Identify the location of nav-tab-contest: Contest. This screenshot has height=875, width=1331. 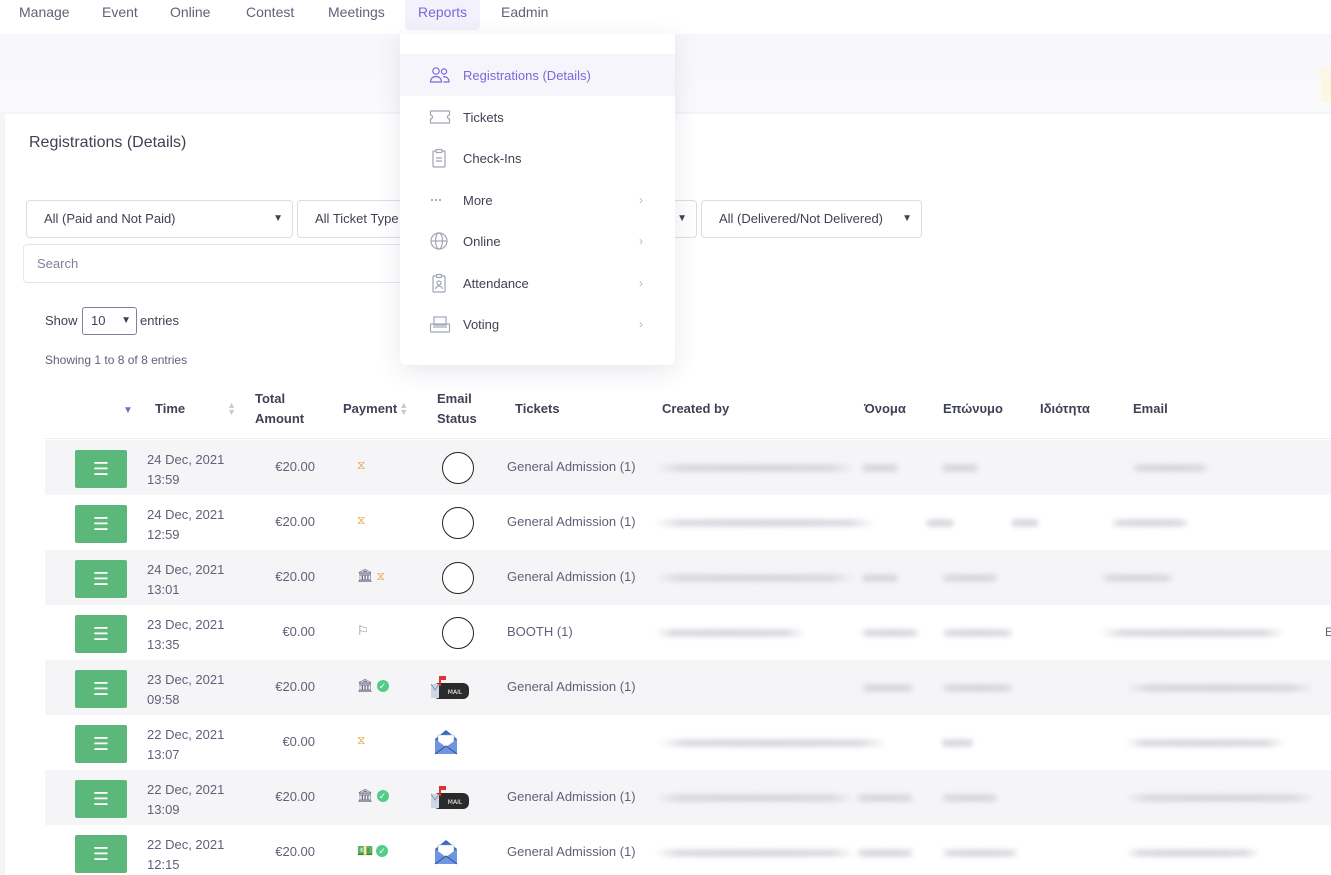
(270, 15).